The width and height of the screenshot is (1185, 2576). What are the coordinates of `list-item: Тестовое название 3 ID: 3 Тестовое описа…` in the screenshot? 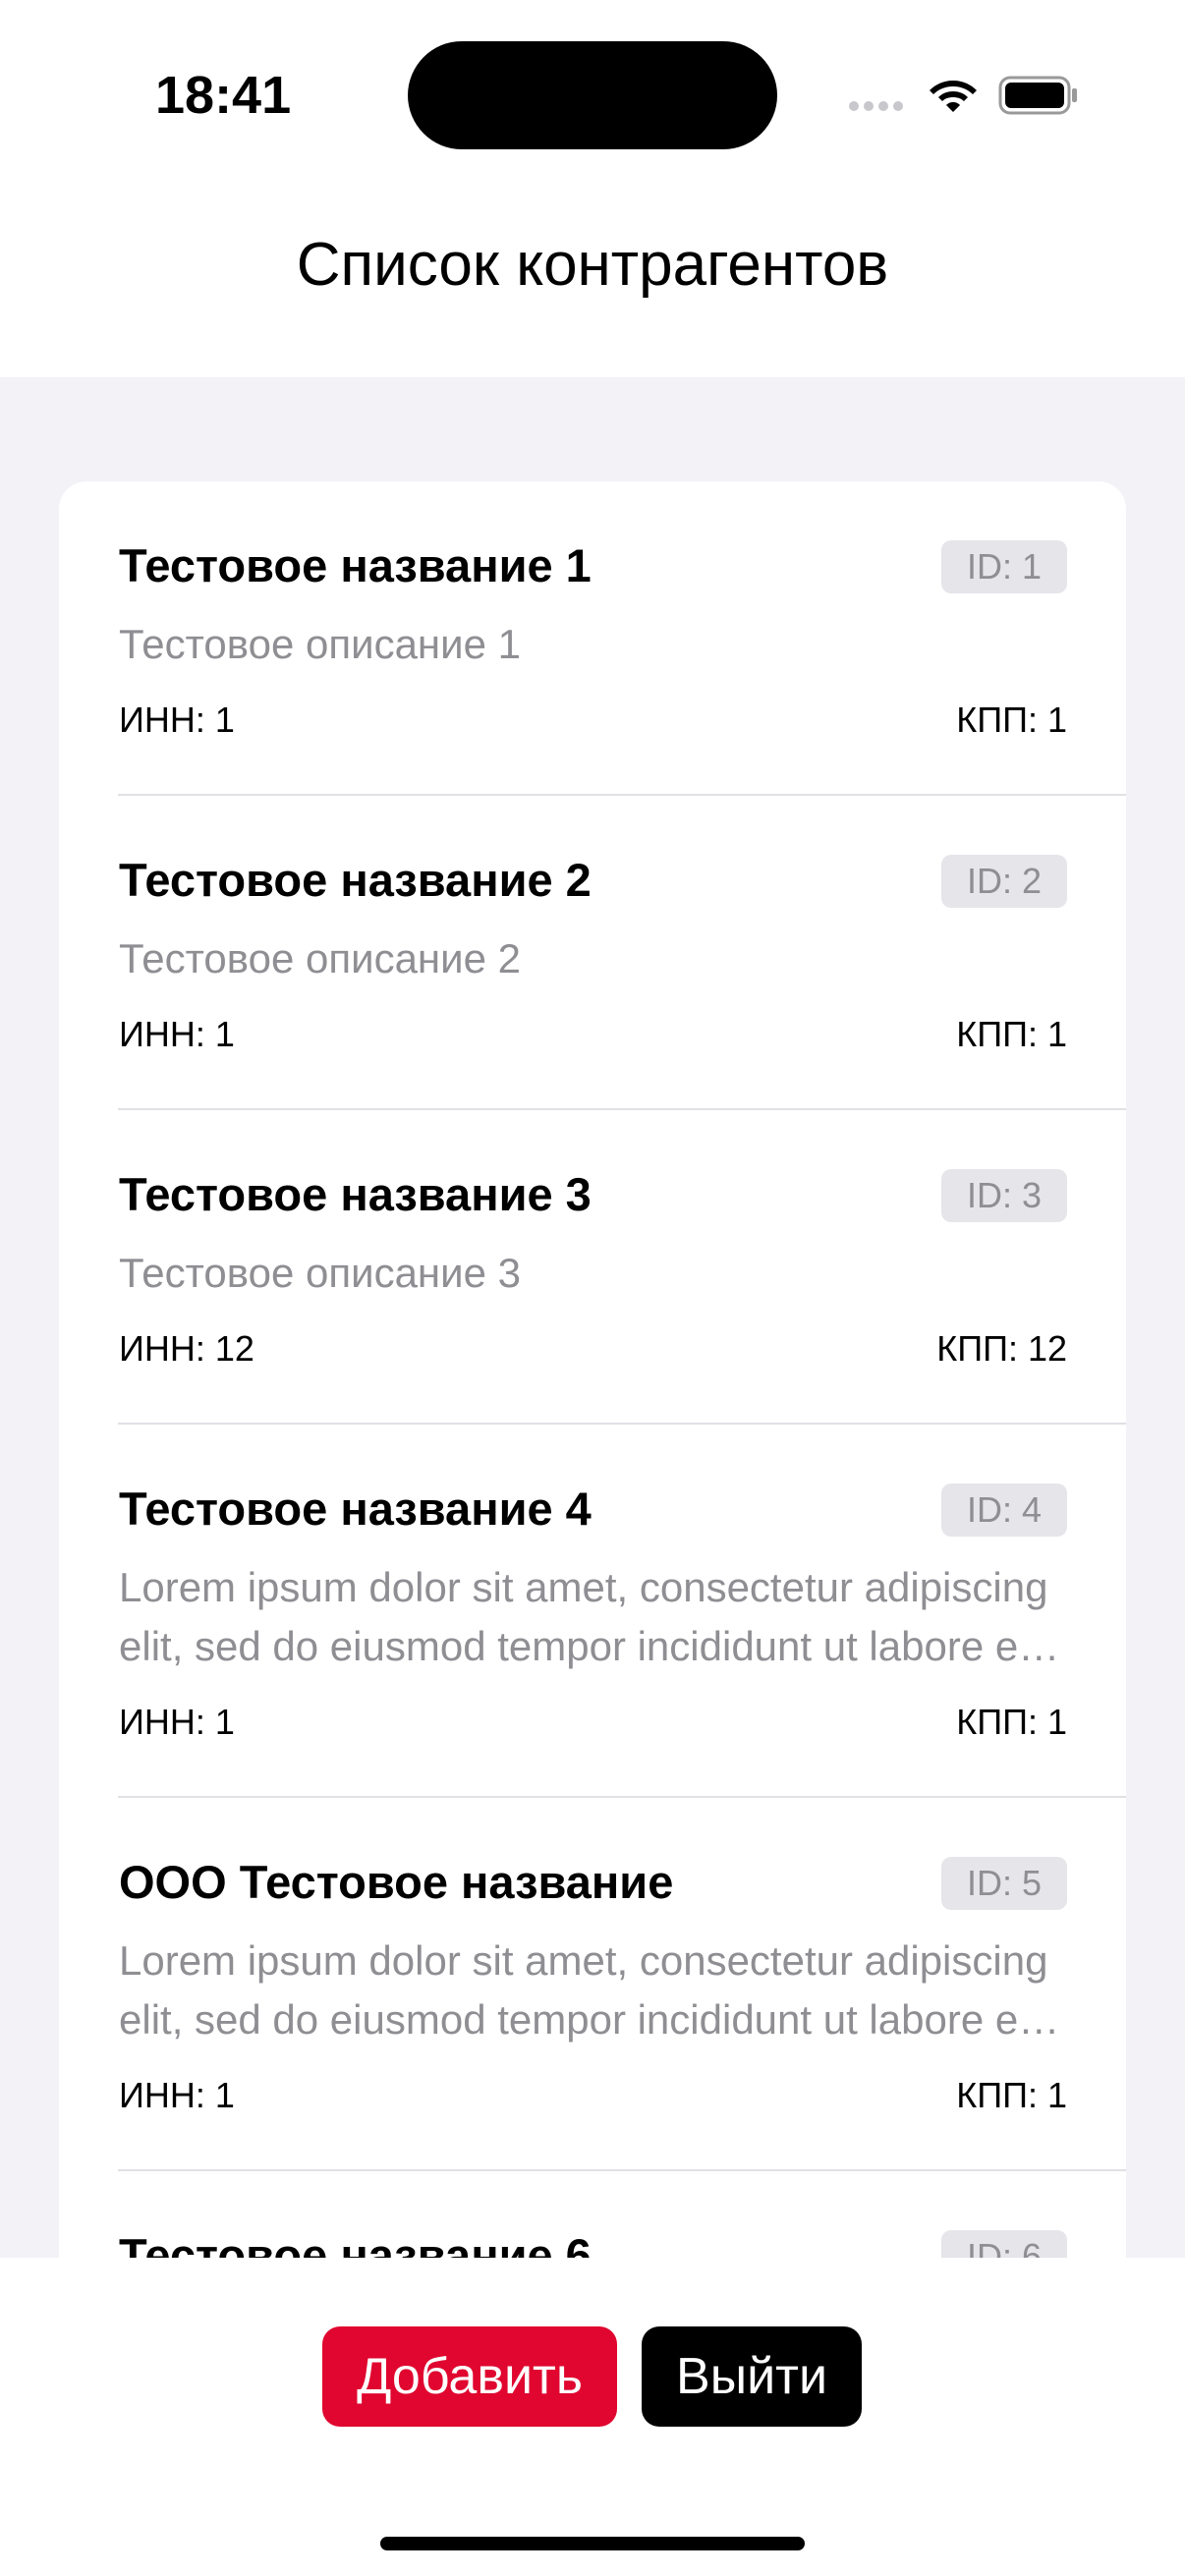 It's located at (592, 1267).